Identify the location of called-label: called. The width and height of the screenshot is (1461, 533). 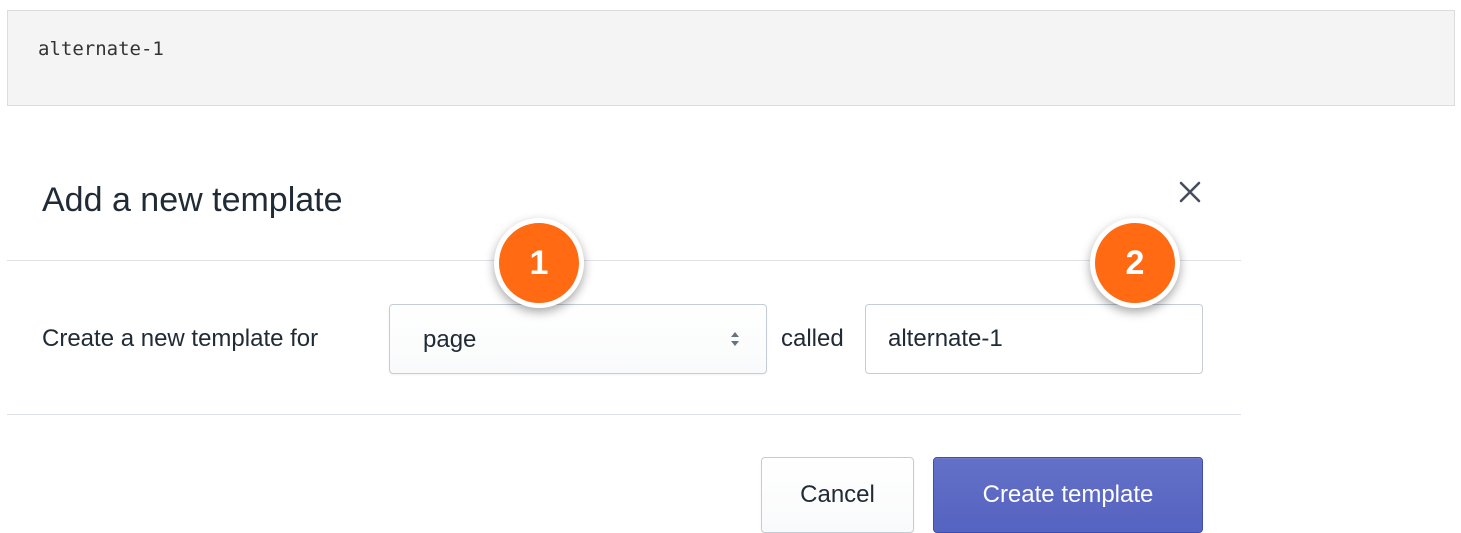
(812, 338).